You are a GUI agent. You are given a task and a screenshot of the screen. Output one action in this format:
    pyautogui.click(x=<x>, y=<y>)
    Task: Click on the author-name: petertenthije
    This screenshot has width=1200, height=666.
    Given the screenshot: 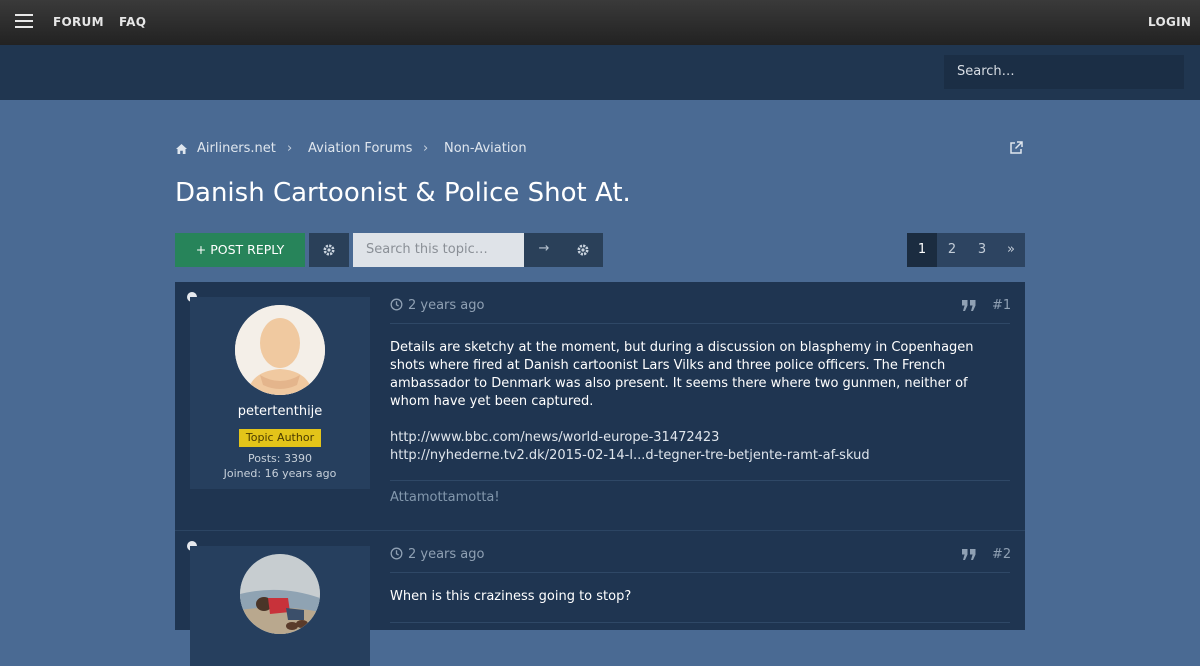 What is the action you would take?
    pyautogui.click(x=280, y=411)
    